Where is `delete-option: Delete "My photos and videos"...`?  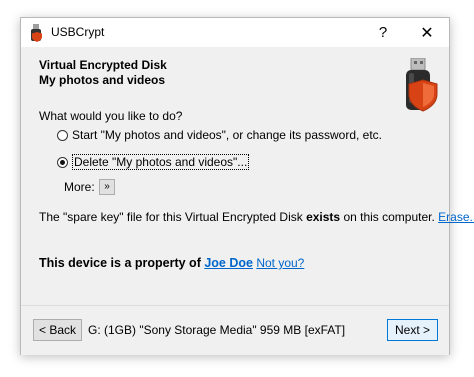
delete-option: Delete "My photos and videos"... is located at coordinates (153, 162).